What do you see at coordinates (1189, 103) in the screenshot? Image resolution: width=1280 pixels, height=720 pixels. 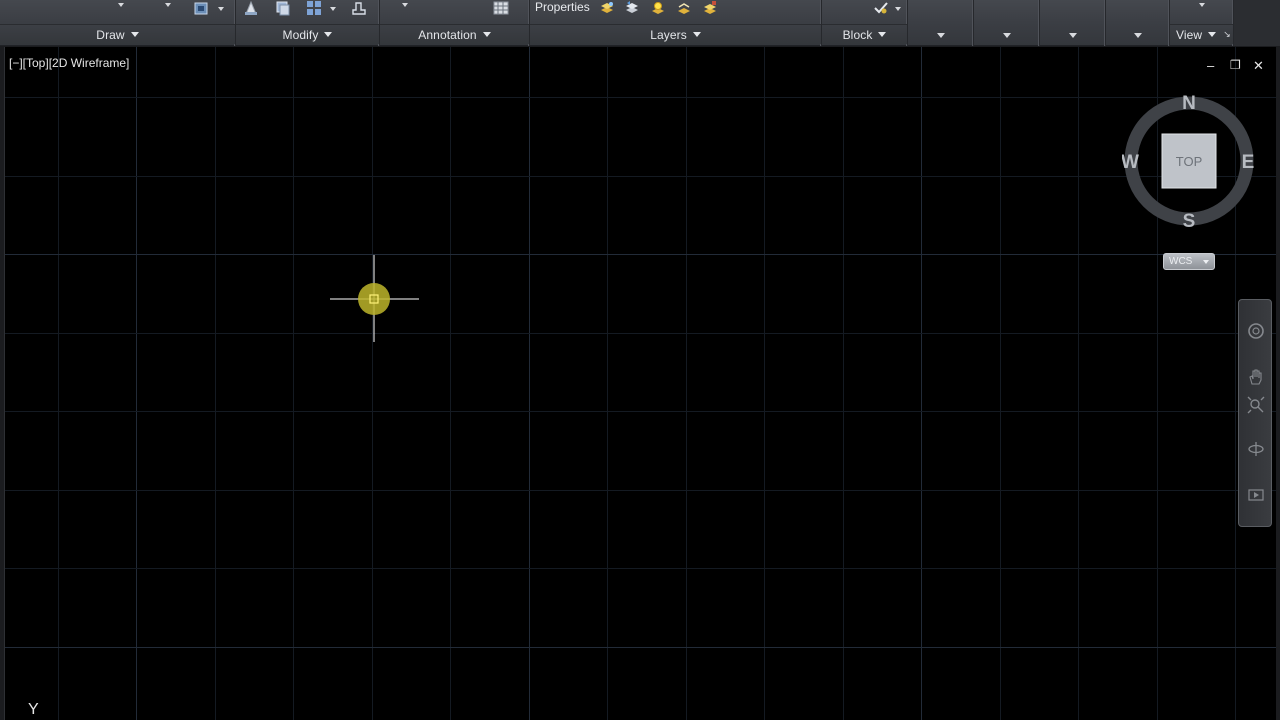 I see `compass-north: N` at bounding box center [1189, 103].